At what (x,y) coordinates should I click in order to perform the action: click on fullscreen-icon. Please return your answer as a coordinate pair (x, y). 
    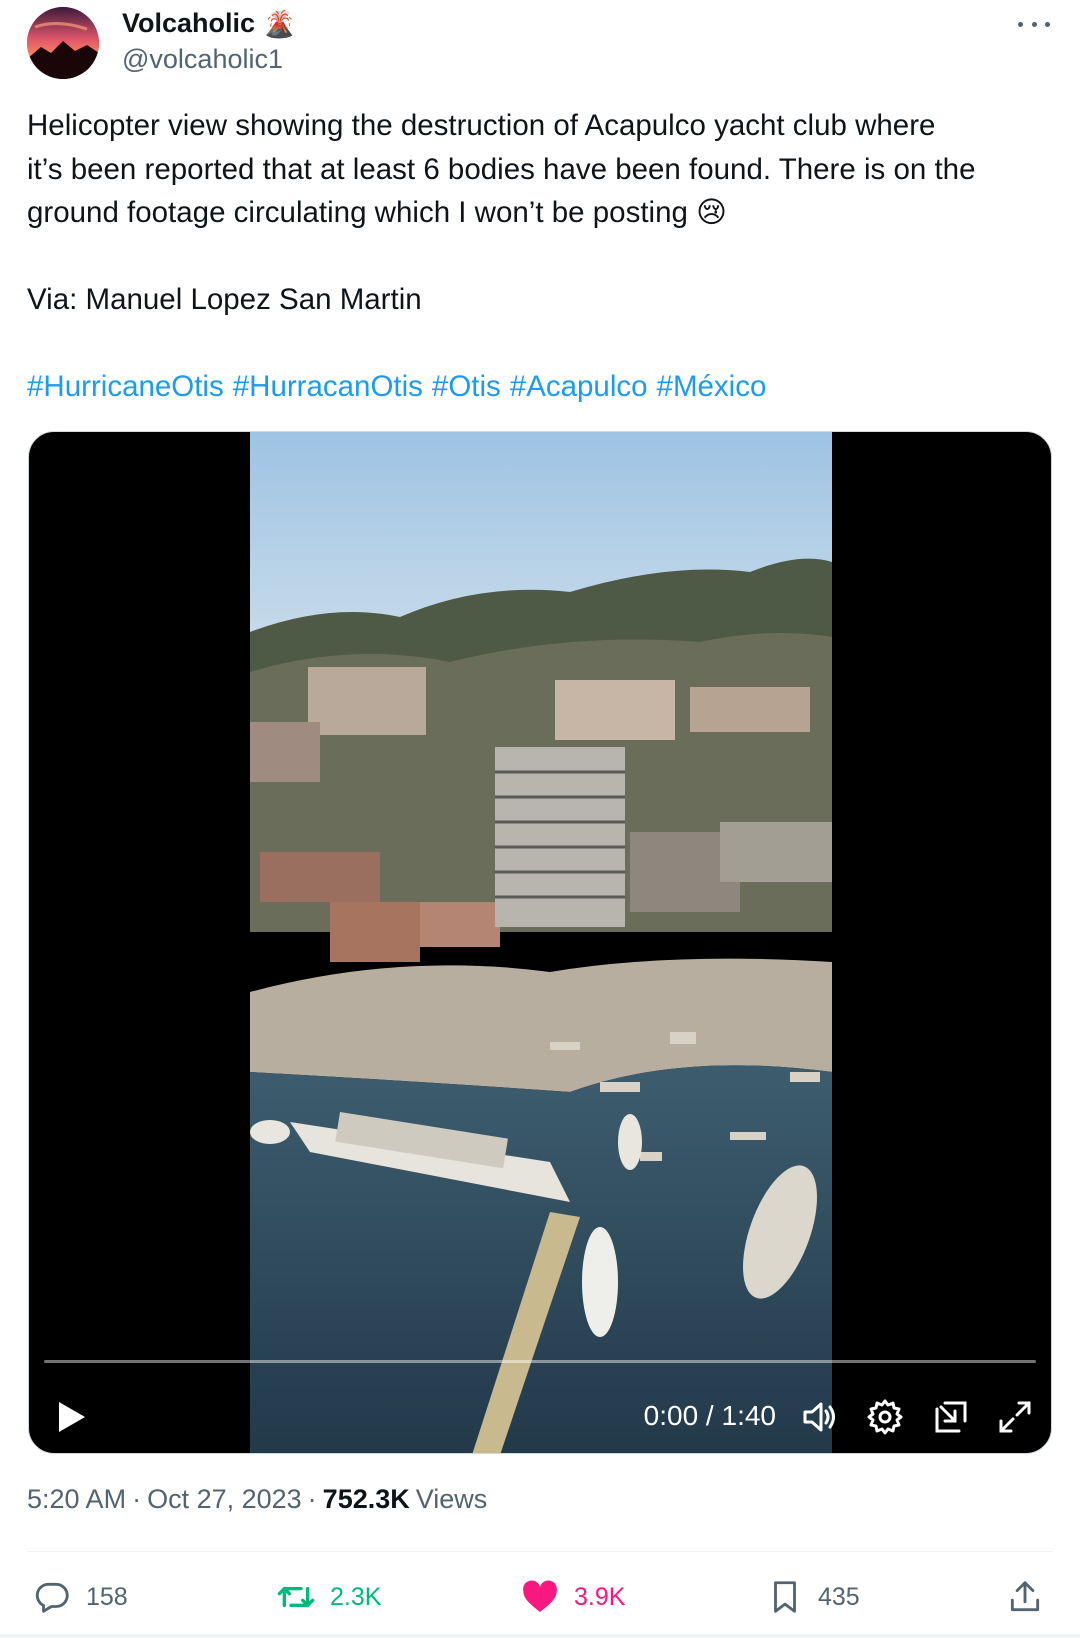
    Looking at the image, I should click on (1015, 1417).